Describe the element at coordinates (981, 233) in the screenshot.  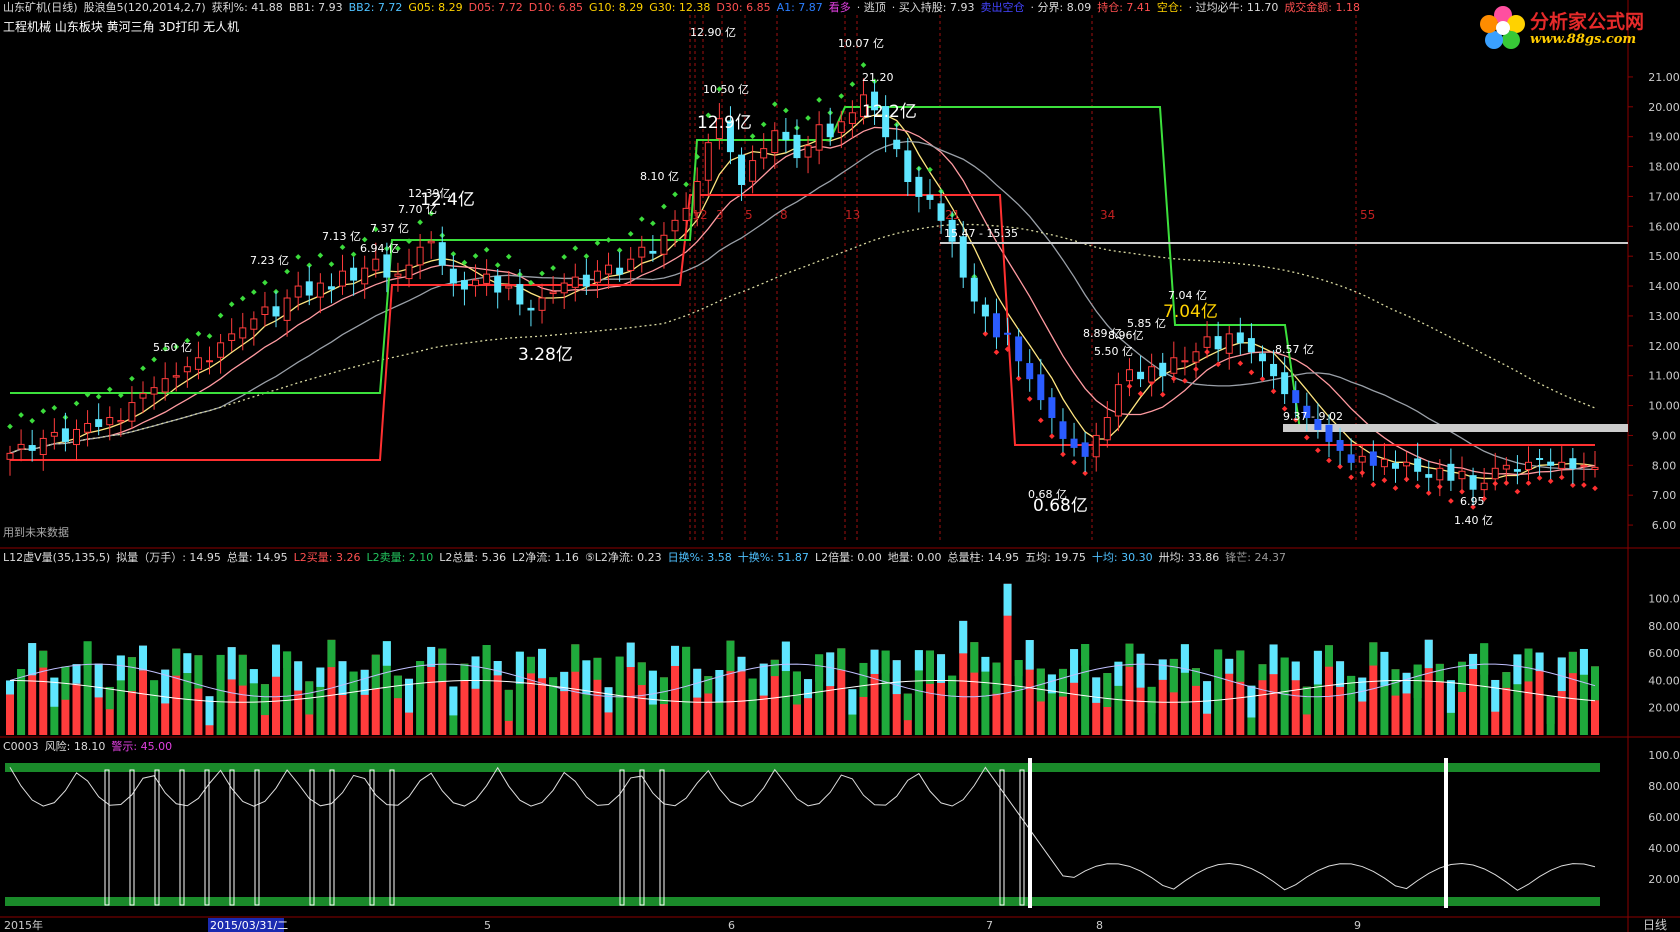
I see `price-annotation: 15.47 - 15.35` at that location.